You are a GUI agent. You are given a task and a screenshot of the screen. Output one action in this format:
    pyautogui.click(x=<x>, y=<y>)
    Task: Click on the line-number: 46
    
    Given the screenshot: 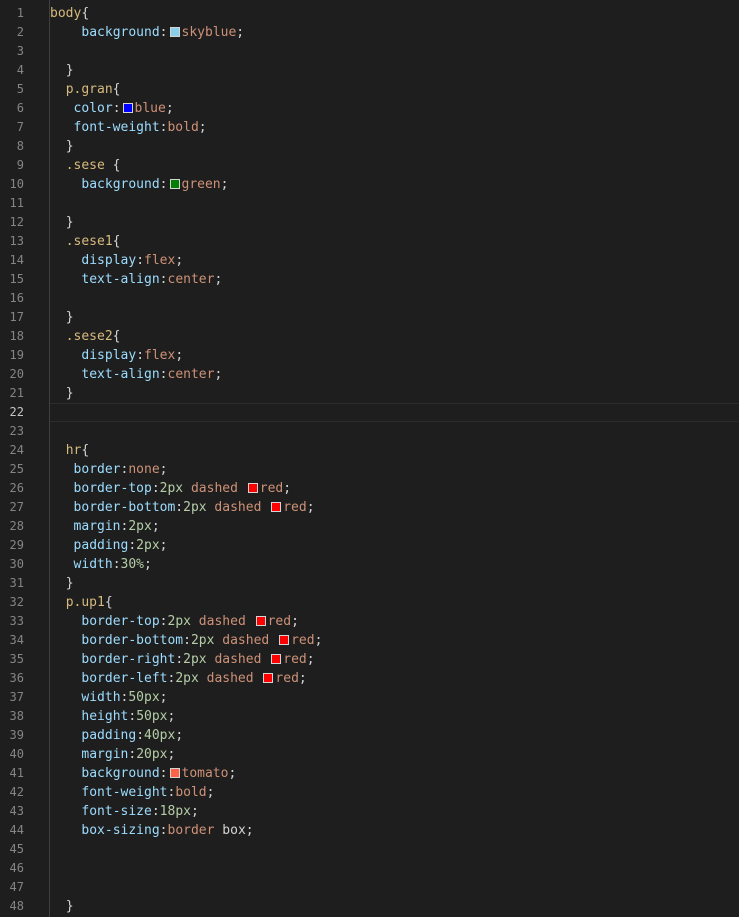 What is the action you would take?
    pyautogui.click(x=16, y=868)
    